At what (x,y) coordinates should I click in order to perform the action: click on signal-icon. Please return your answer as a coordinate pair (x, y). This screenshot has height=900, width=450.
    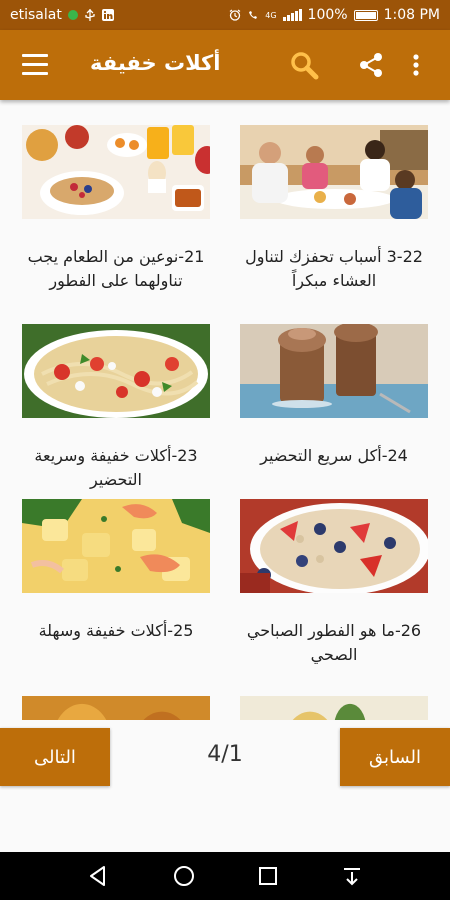
    Looking at the image, I should click on (292, 15).